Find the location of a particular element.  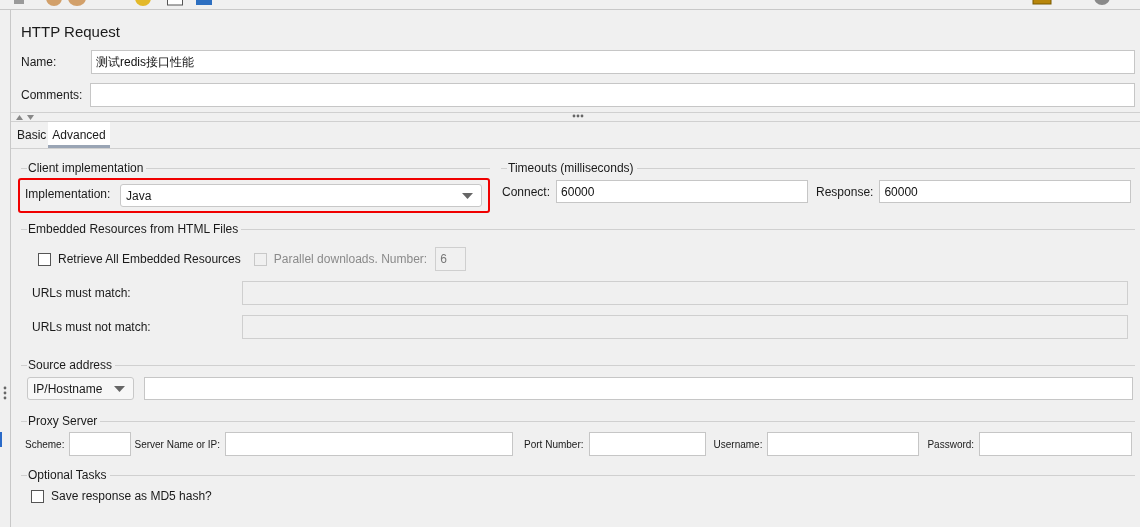

field-label: Scheme: is located at coordinates (45, 444).